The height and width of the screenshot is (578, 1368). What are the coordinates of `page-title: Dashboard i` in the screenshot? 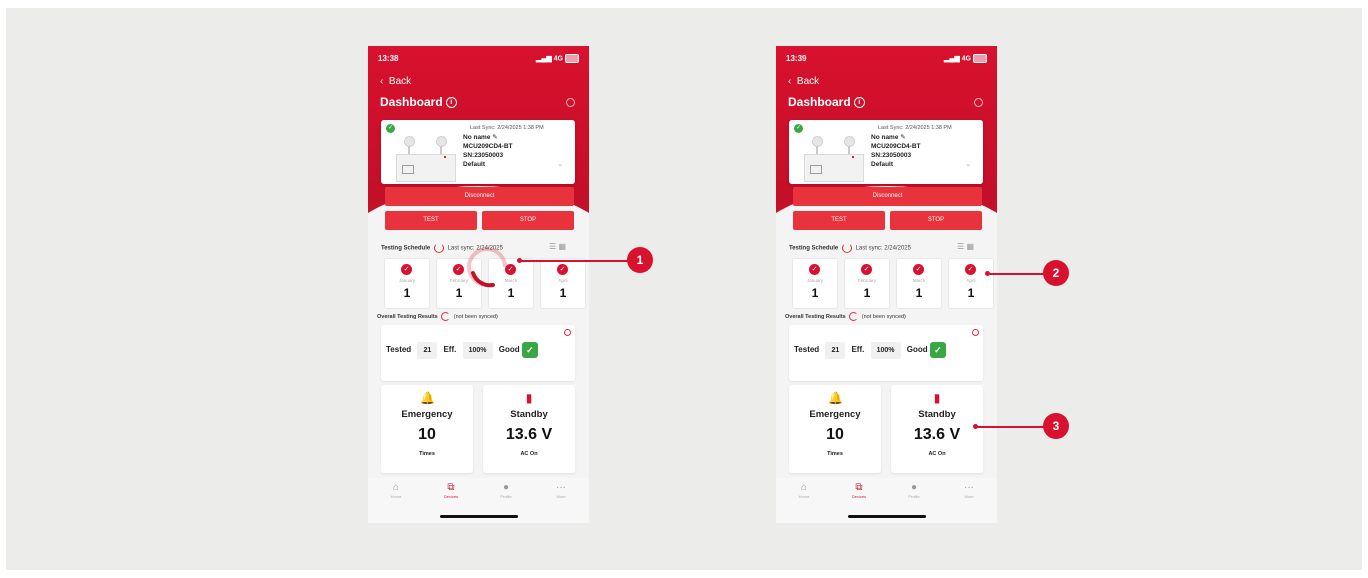 It's located at (826, 102).